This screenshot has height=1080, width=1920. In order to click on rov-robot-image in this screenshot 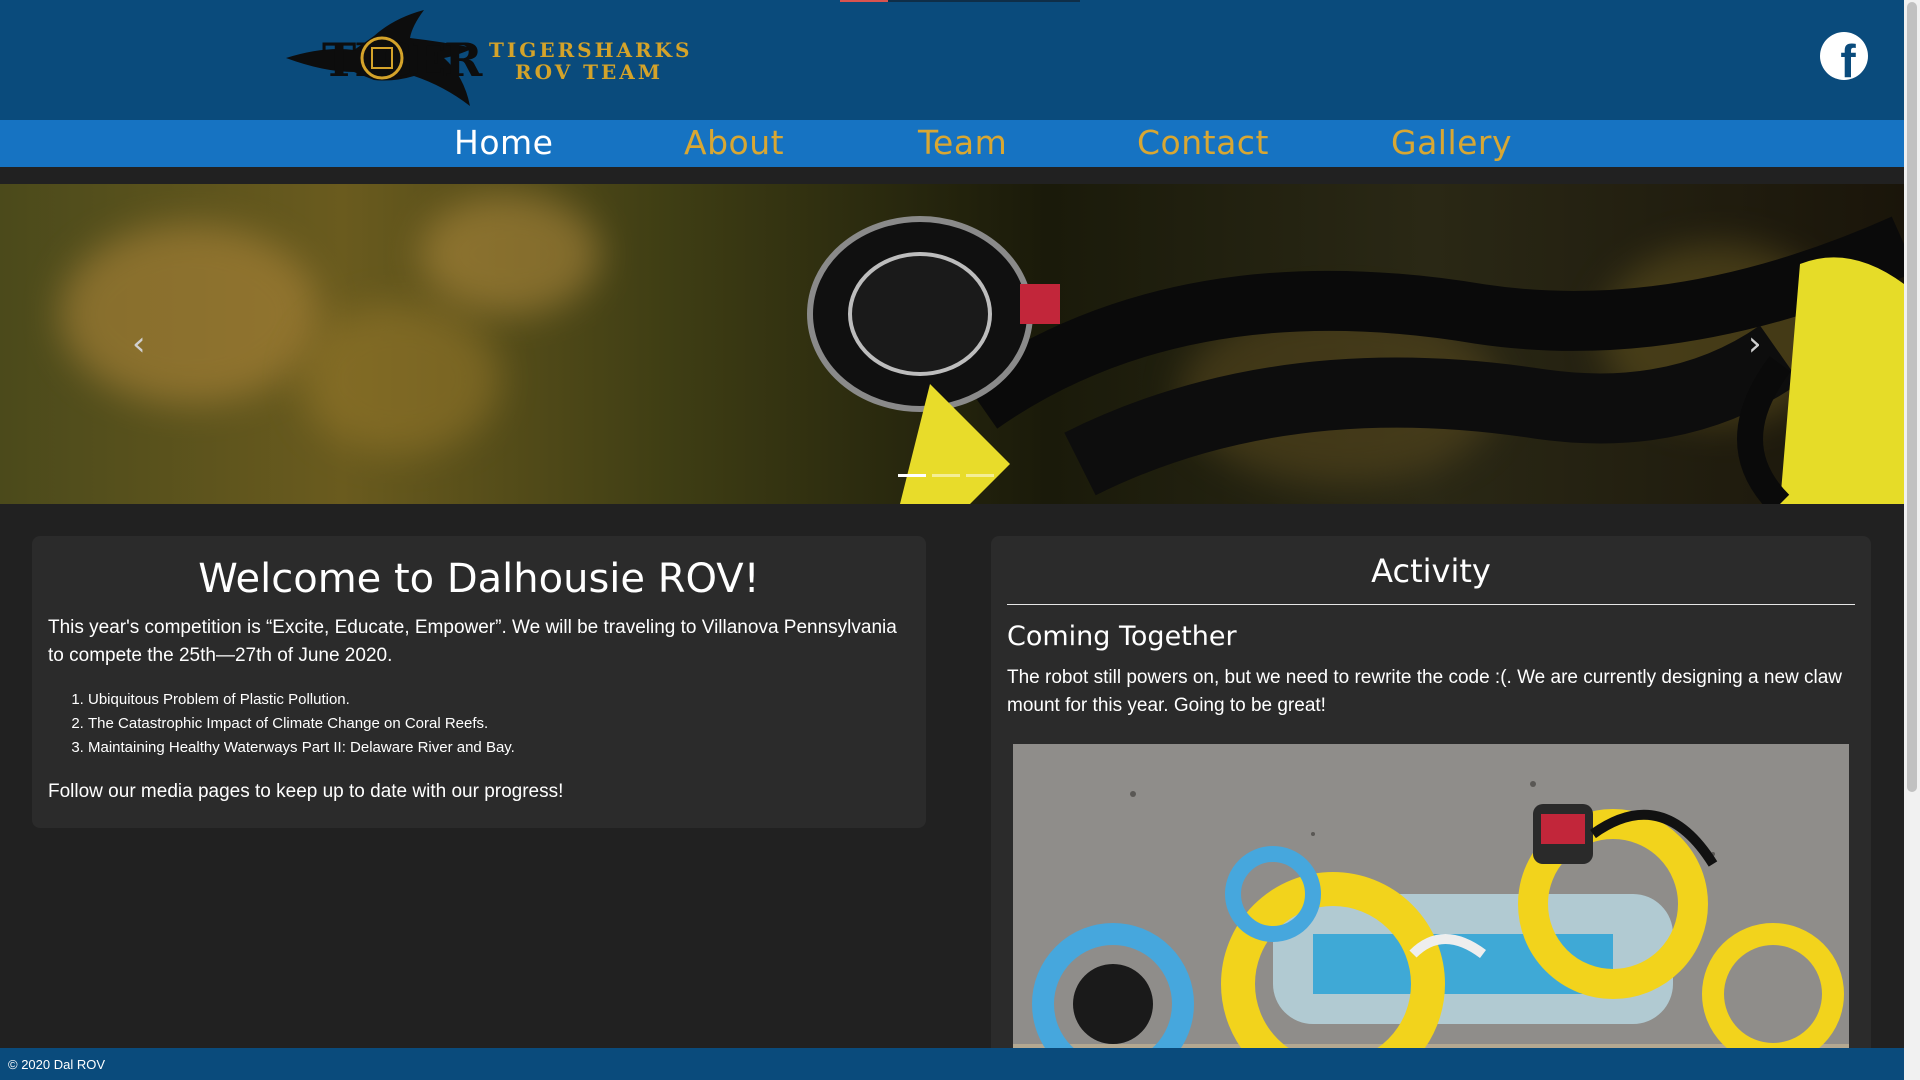, I will do `click(1431, 900)`.